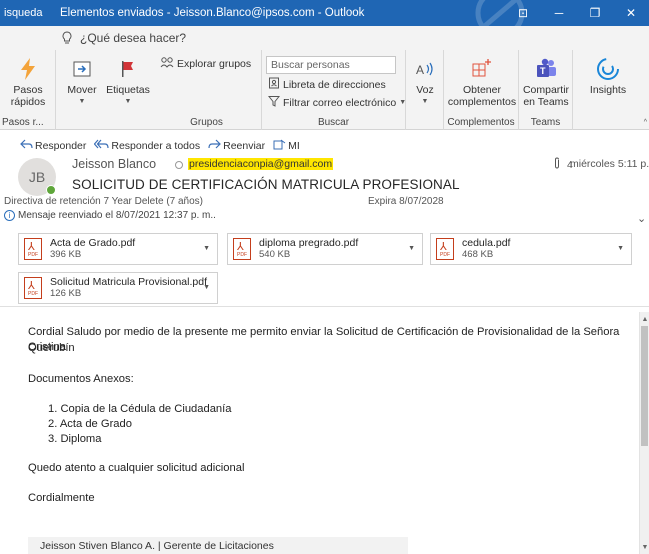 Image resolution: width=649 pixels, height=554 pixels. Describe the element at coordinates (104, 90) in the screenshot. I see `move-tags-group: Mover ▼ Etiquetas ▼` at that location.